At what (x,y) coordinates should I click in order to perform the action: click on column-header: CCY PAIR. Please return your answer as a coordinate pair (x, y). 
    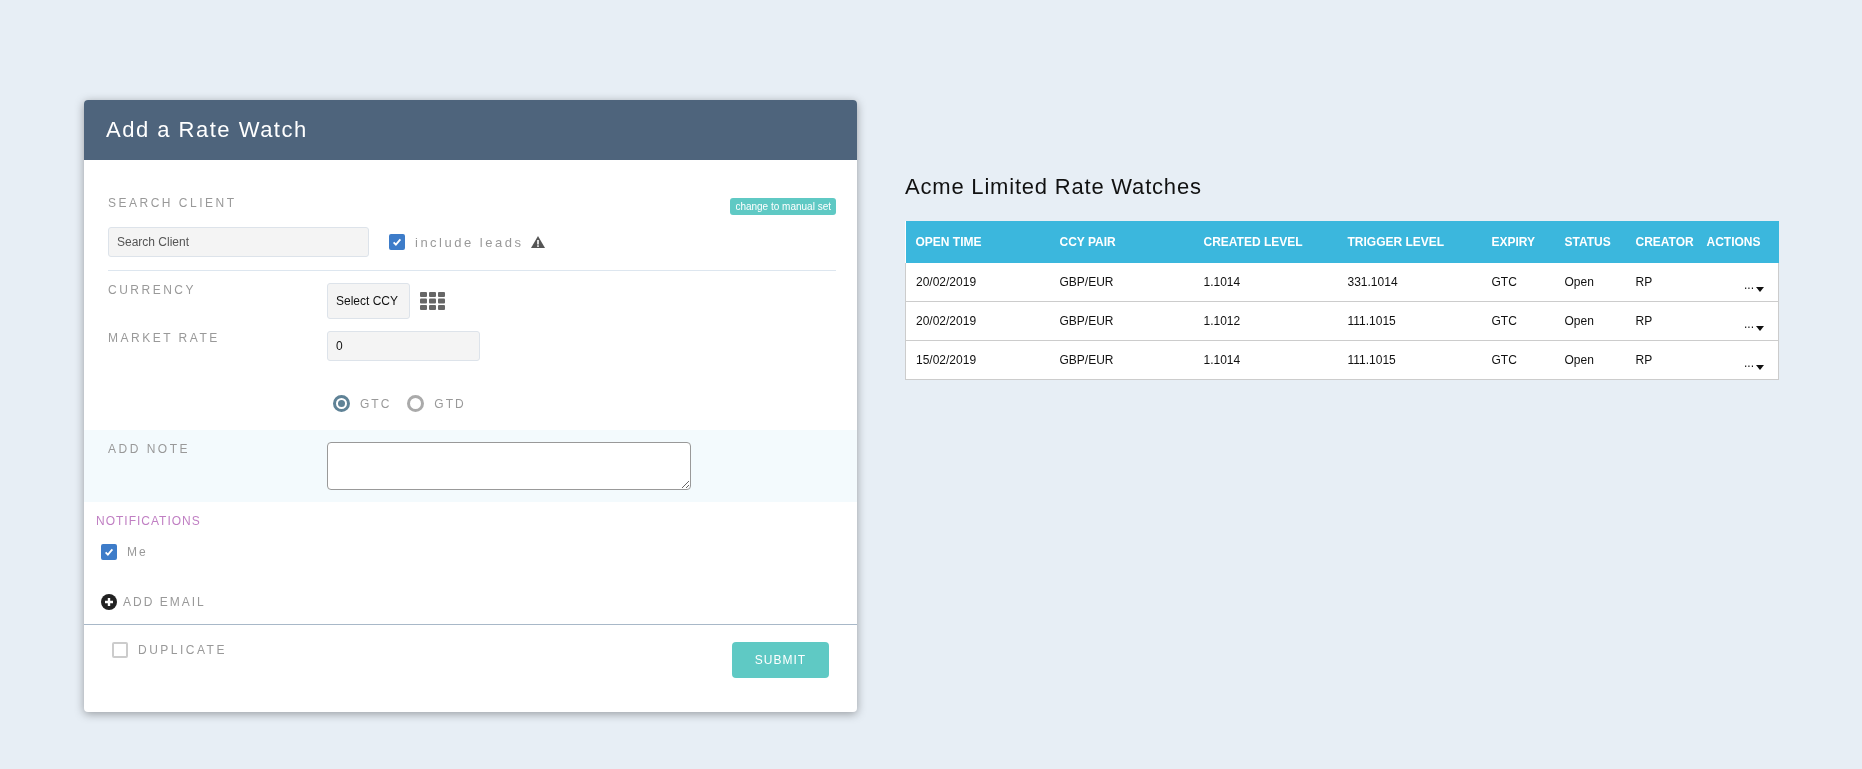
    Looking at the image, I should click on (1121, 242).